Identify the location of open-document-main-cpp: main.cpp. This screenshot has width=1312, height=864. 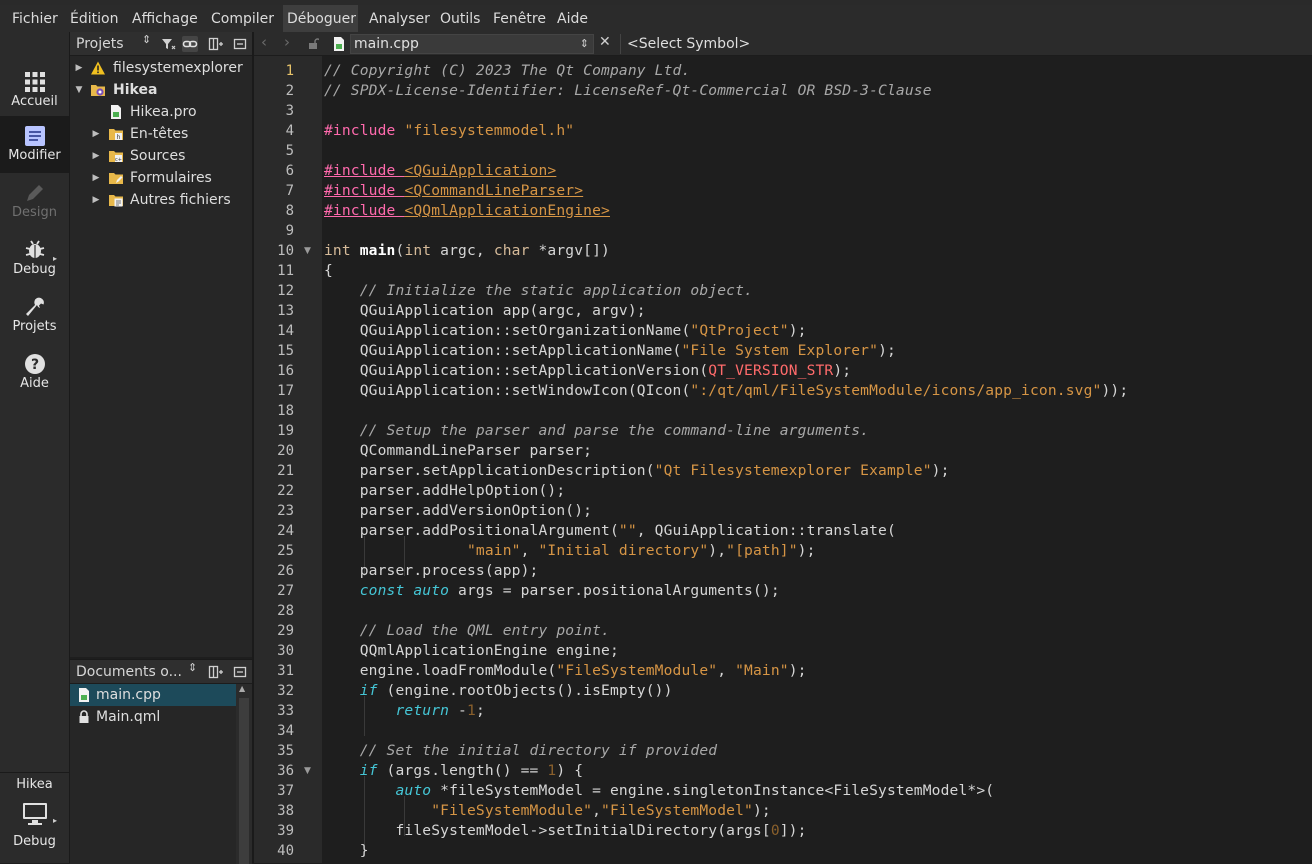
(153, 695).